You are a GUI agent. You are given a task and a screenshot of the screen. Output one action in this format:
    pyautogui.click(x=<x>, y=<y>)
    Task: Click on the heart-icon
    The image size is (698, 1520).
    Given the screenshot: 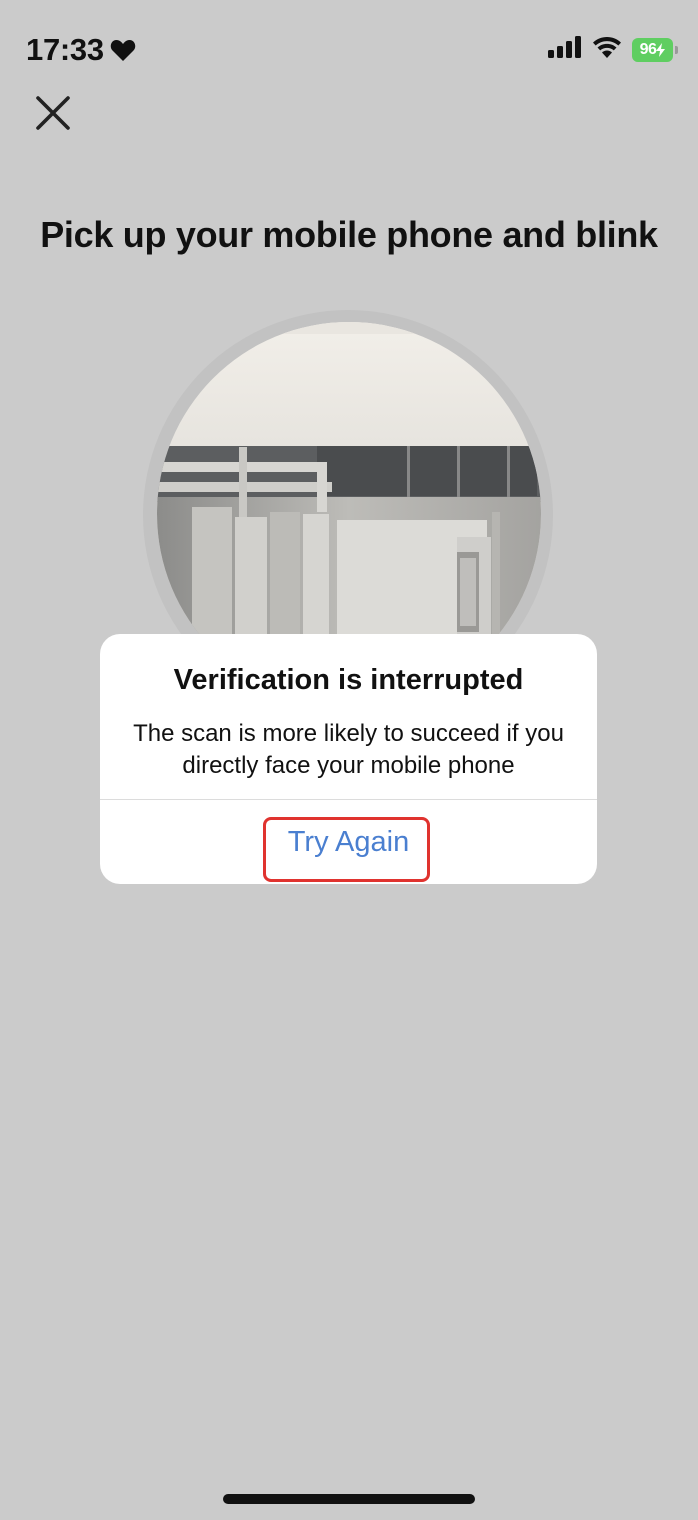 What is the action you would take?
    pyautogui.click(x=123, y=50)
    